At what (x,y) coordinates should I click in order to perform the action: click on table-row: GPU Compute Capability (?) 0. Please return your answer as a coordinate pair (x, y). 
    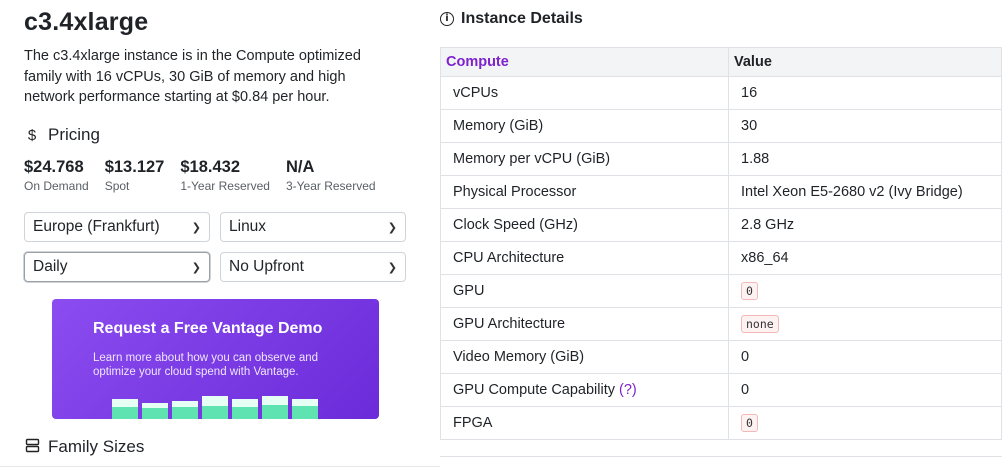
    Looking at the image, I should click on (721, 390).